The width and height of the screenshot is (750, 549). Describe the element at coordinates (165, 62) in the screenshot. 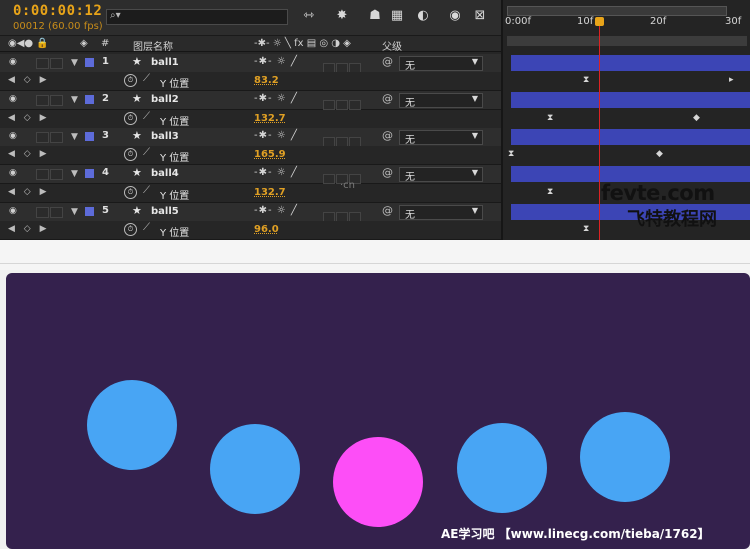

I see `layer-name: ball1` at that location.